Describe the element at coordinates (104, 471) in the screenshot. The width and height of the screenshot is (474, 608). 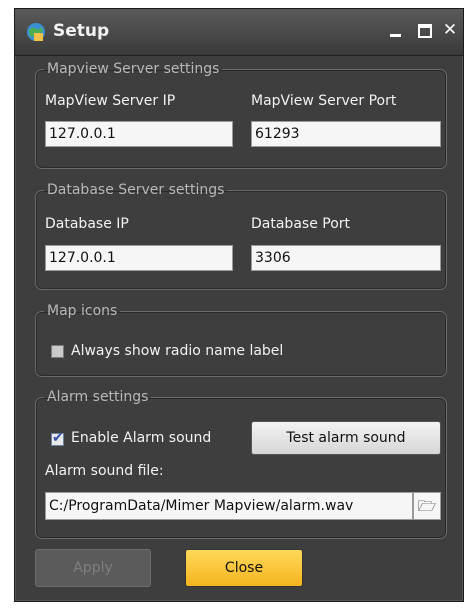
I see `alarm-file-label: Alarm sound file:` at that location.